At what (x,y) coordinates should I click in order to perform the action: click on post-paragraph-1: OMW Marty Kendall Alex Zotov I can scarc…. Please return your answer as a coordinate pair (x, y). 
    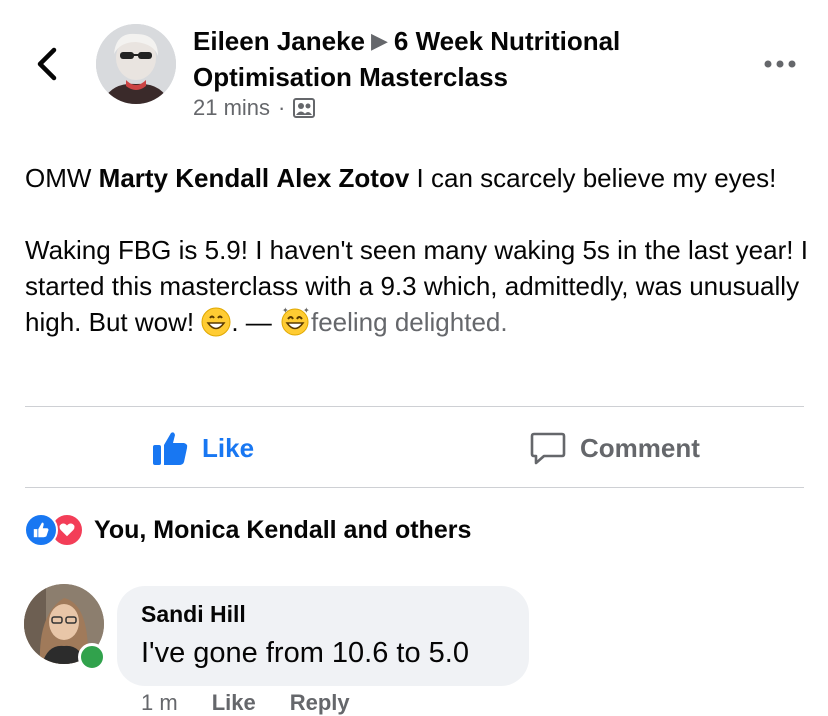
    Looking at the image, I should click on (401, 178).